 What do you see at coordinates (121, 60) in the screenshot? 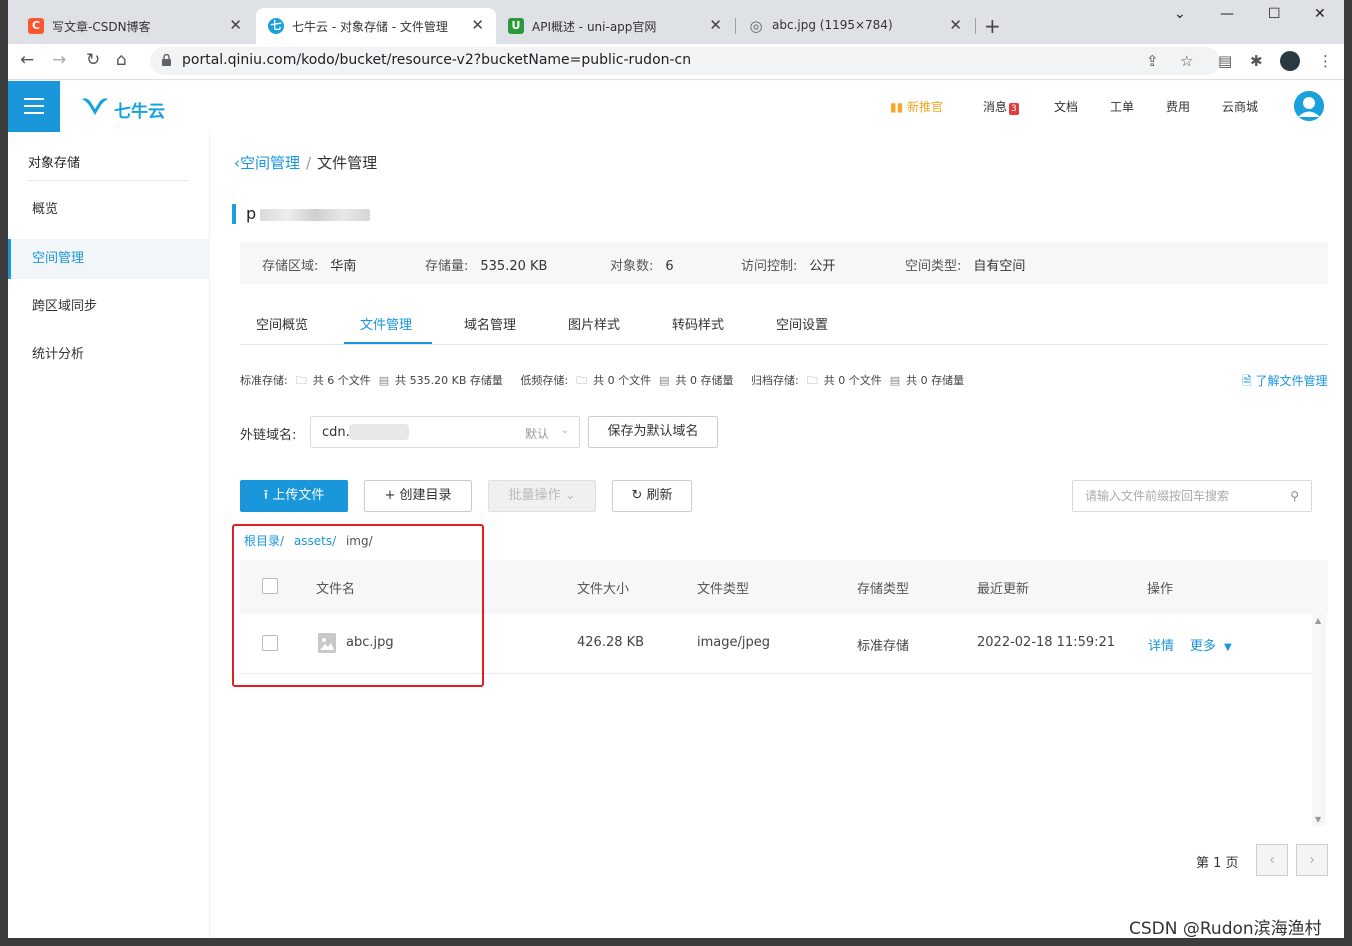
I see `home-icon: ⌂` at bounding box center [121, 60].